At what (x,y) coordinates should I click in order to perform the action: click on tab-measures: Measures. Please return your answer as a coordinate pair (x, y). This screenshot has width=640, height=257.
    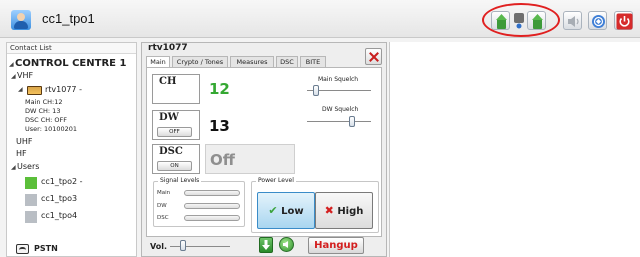
    Looking at the image, I should click on (252, 61).